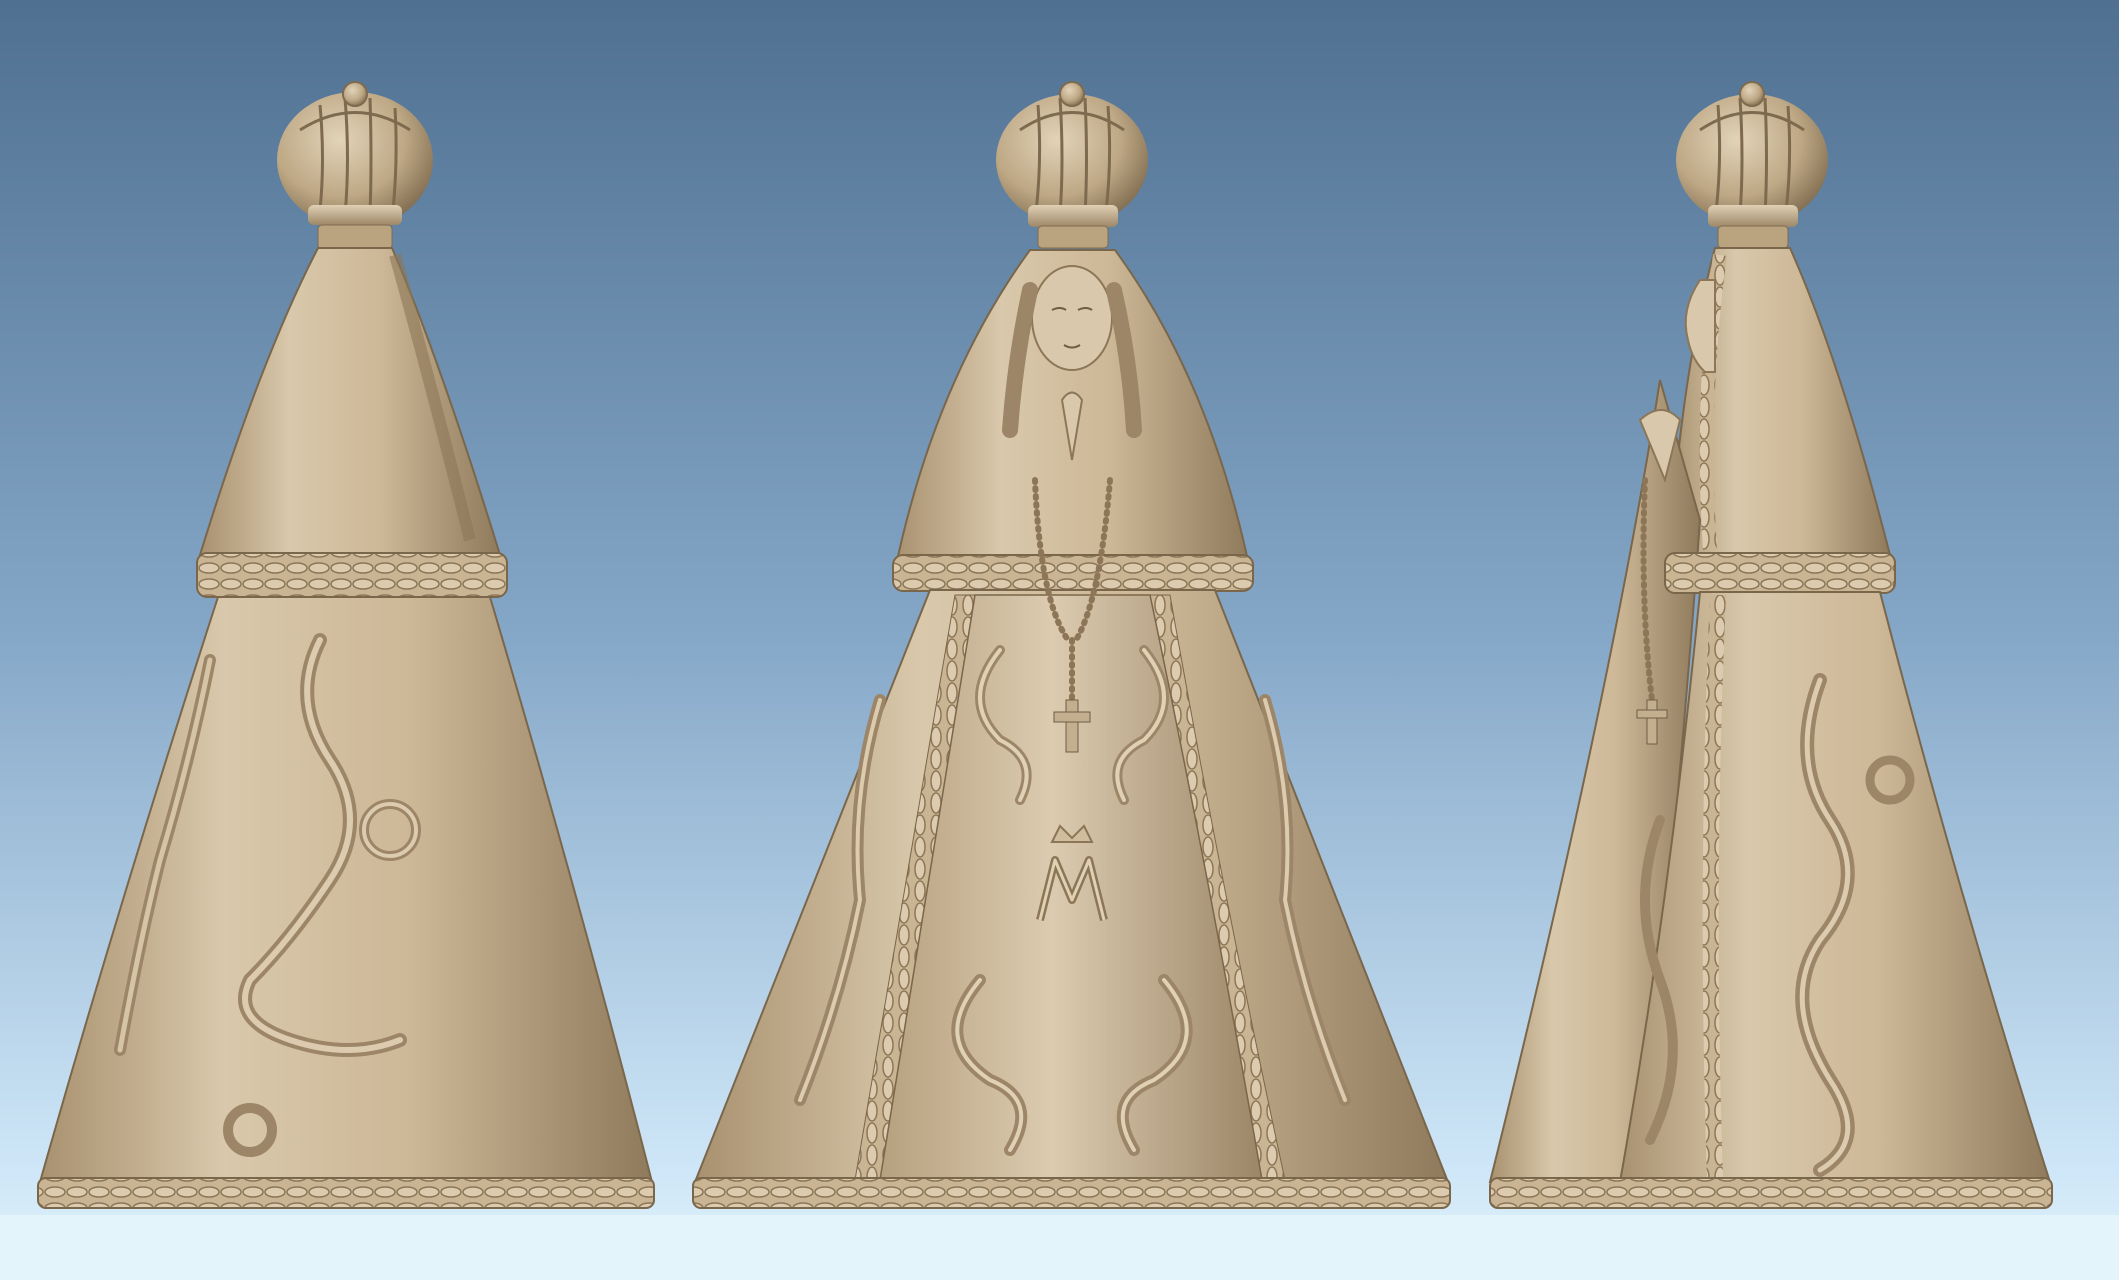 The width and height of the screenshot is (2119, 1280). What do you see at coordinates (1072, 318) in the screenshot?
I see `face-front` at bounding box center [1072, 318].